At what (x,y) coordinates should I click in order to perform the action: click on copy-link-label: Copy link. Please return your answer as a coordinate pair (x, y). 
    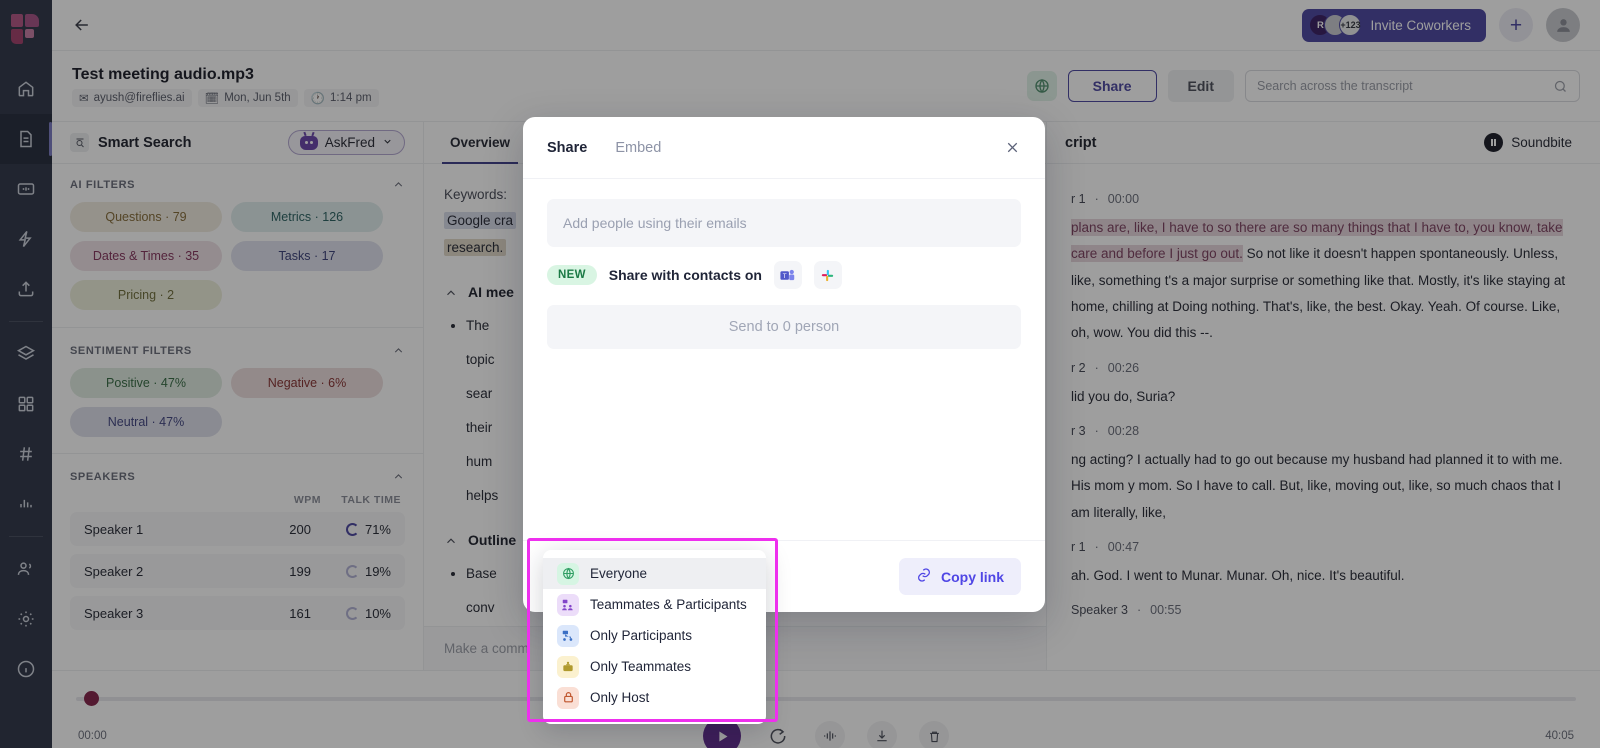
    Looking at the image, I should click on (972, 576).